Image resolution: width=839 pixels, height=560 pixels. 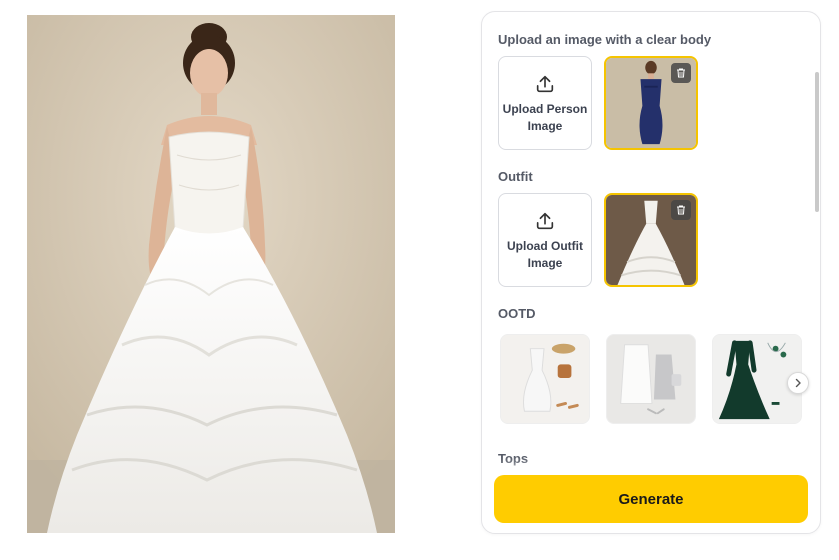 I want to click on white-coat-outfit-icon, so click(x=651, y=379).